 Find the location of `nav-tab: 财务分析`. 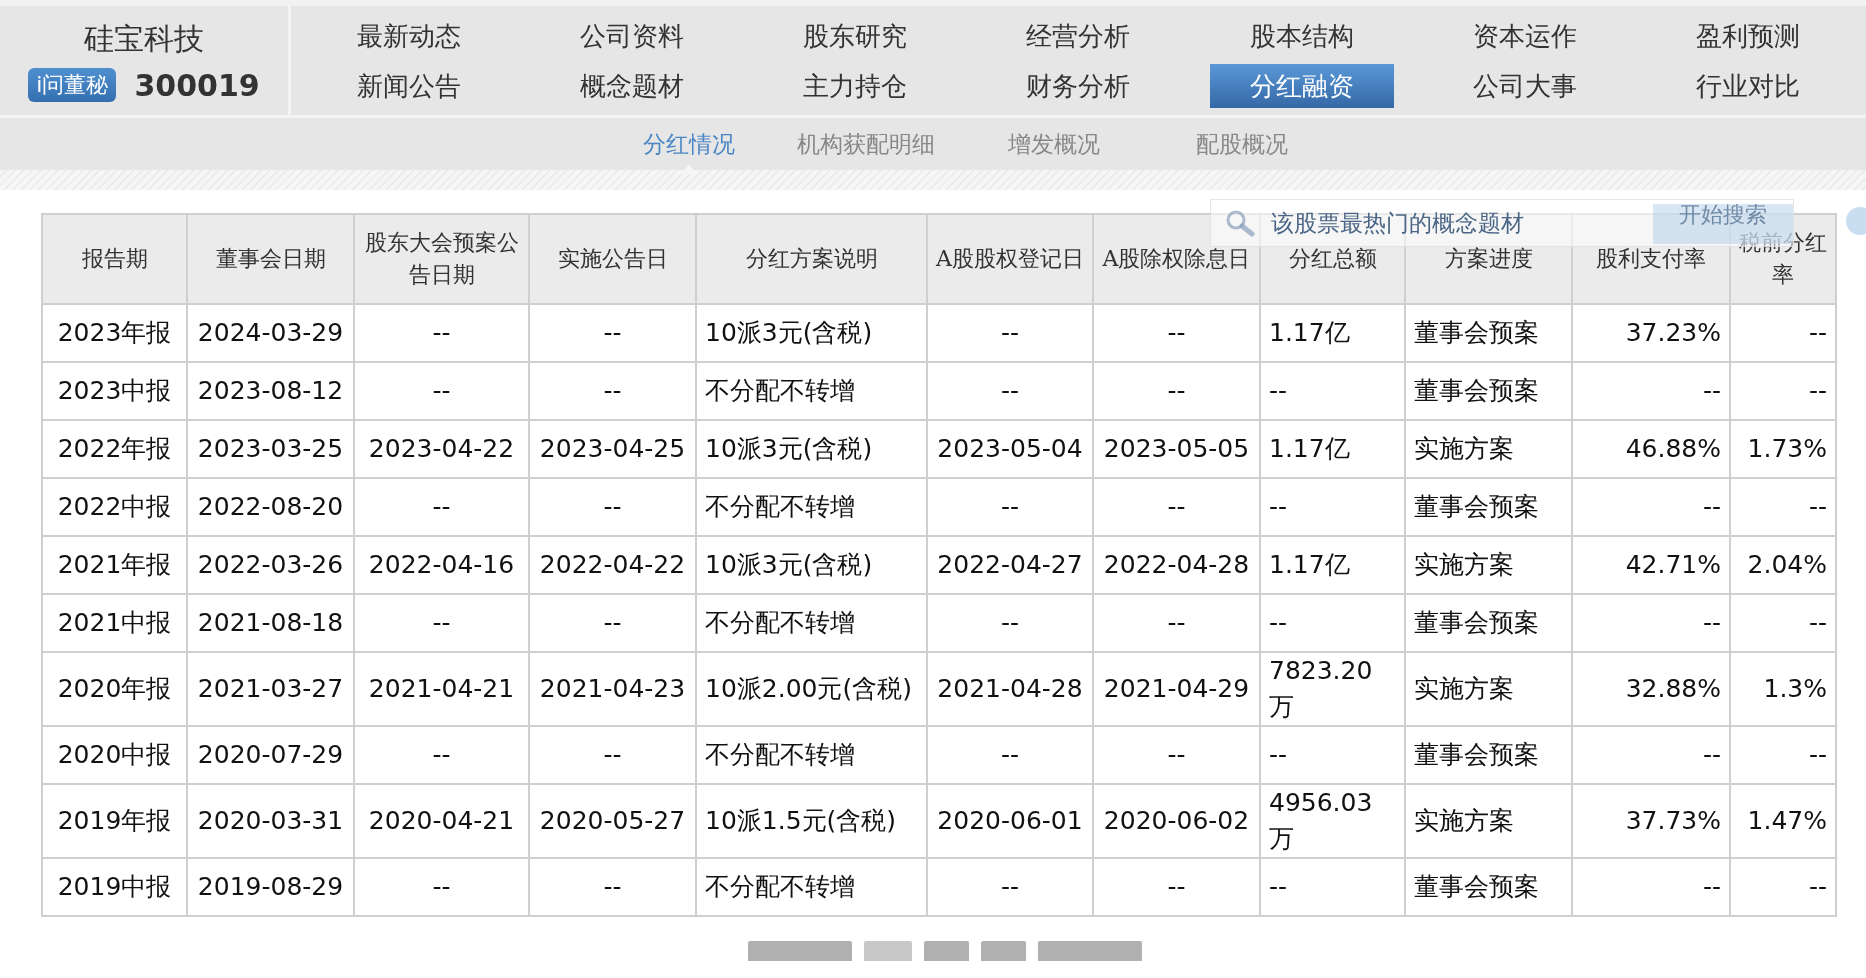

nav-tab: 财务分析 is located at coordinates (1078, 85).